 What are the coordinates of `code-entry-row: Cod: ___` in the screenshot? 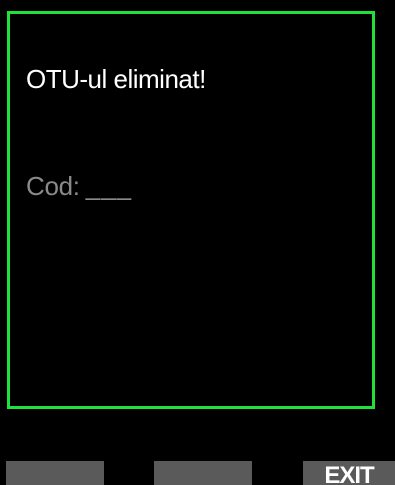 It's located at (79, 186).